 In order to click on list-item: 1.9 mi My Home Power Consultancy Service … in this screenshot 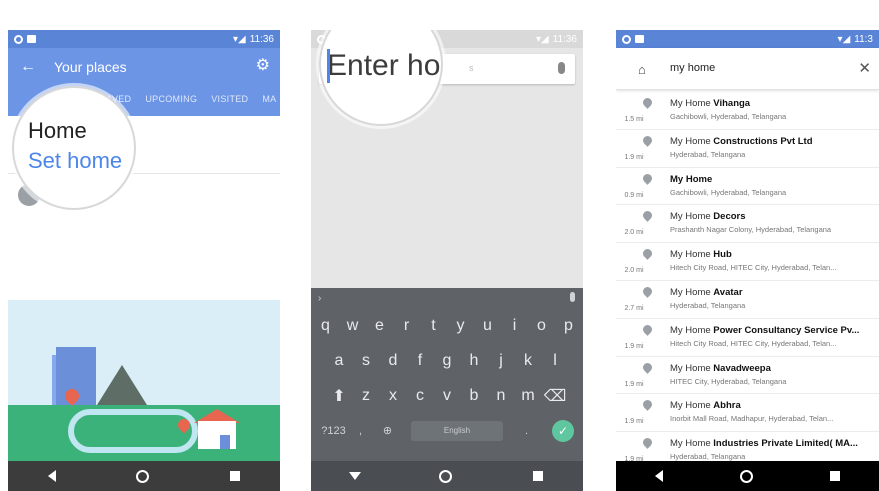, I will do `click(747, 338)`.